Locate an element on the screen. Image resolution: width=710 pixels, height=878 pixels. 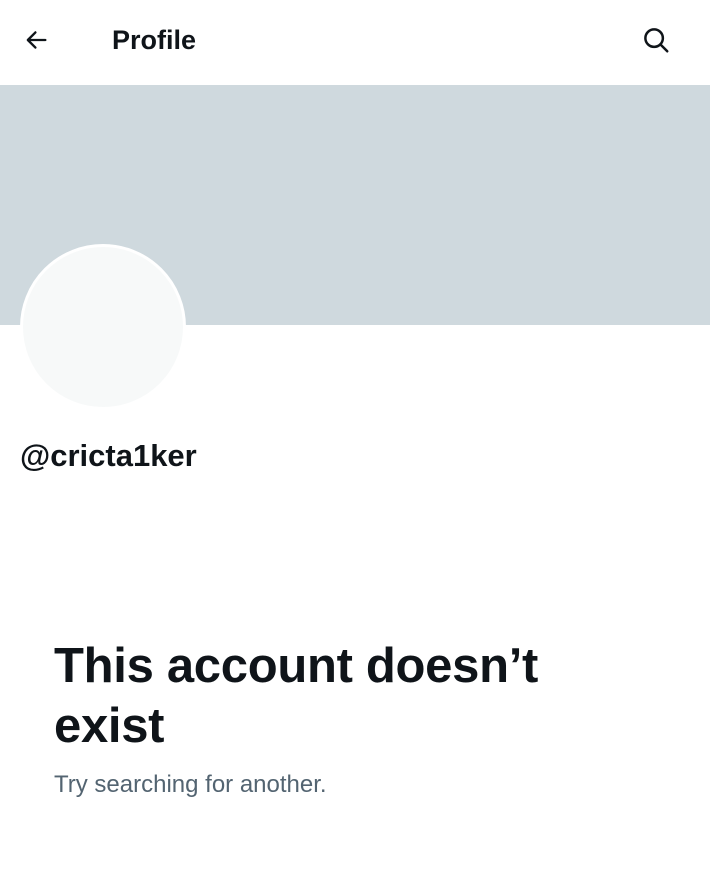
profile-handle: @cricta1ker is located at coordinates (108, 455).